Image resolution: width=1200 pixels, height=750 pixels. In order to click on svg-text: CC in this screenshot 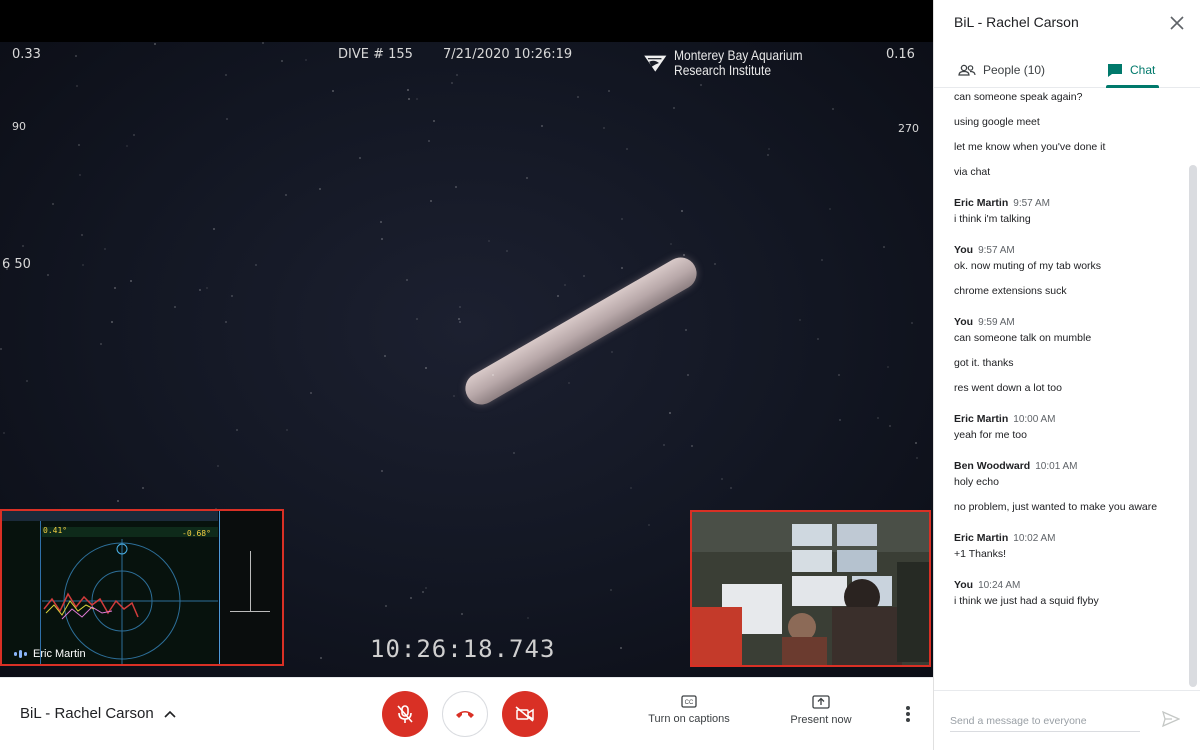, I will do `click(689, 703)`.